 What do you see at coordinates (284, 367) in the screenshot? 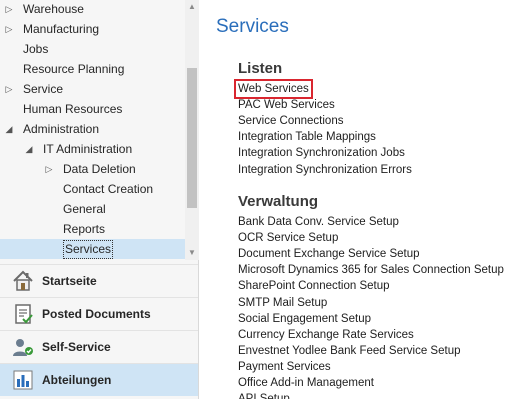
I see `link-payment-services: Payment Services` at bounding box center [284, 367].